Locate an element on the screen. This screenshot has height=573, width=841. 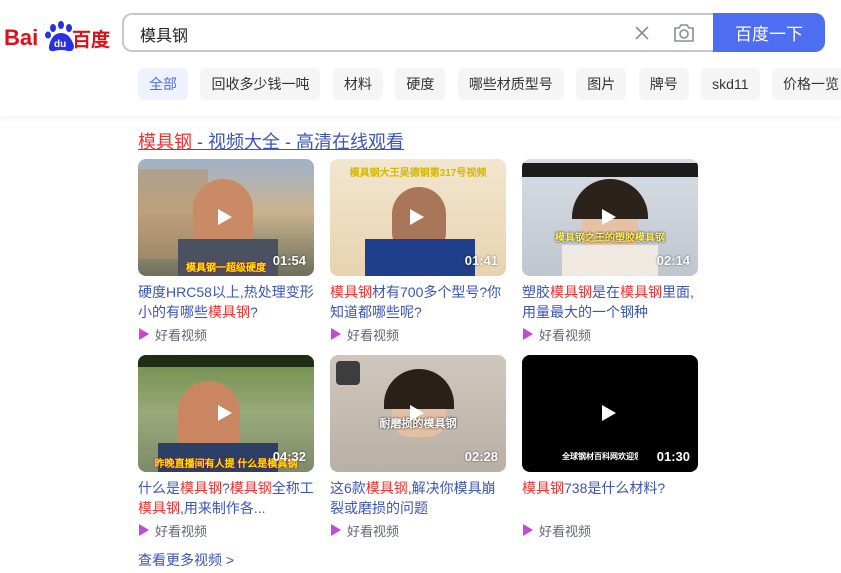
video-thumbnail: 昨晚直播间有人提 什么是模具钢 04:32 is located at coordinates (226, 413).